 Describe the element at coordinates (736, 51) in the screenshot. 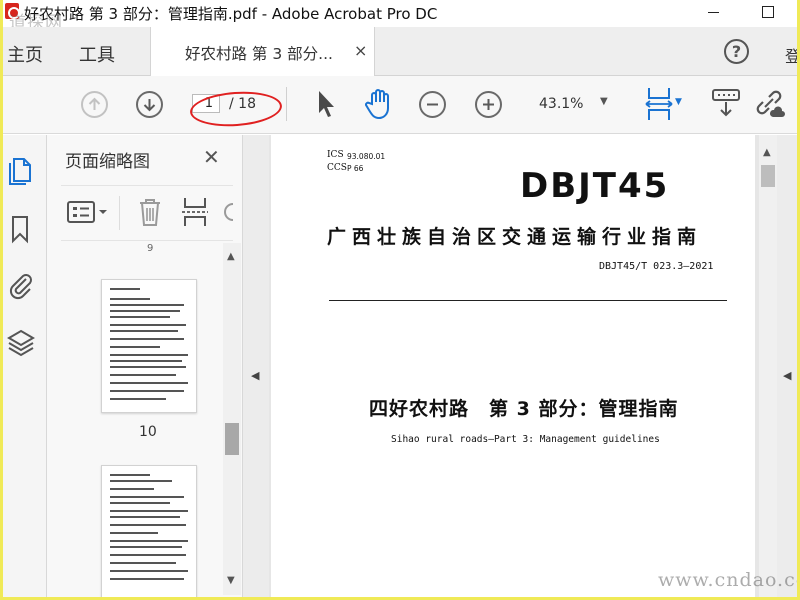

I see `help-icon: ?` at that location.